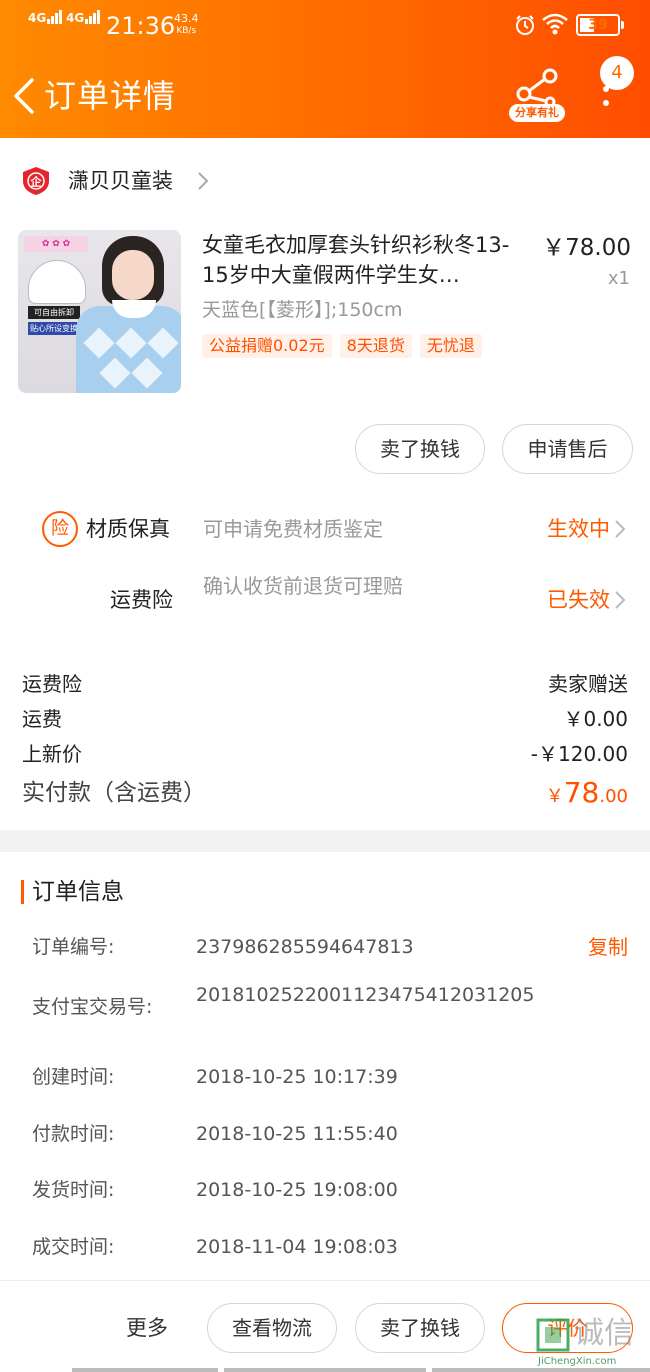 The width and height of the screenshot is (650, 1372). What do you see at coordinates (110, 96) in the screenshot?
I see `page-title: 订单详情` at bounding box center [110, 96].